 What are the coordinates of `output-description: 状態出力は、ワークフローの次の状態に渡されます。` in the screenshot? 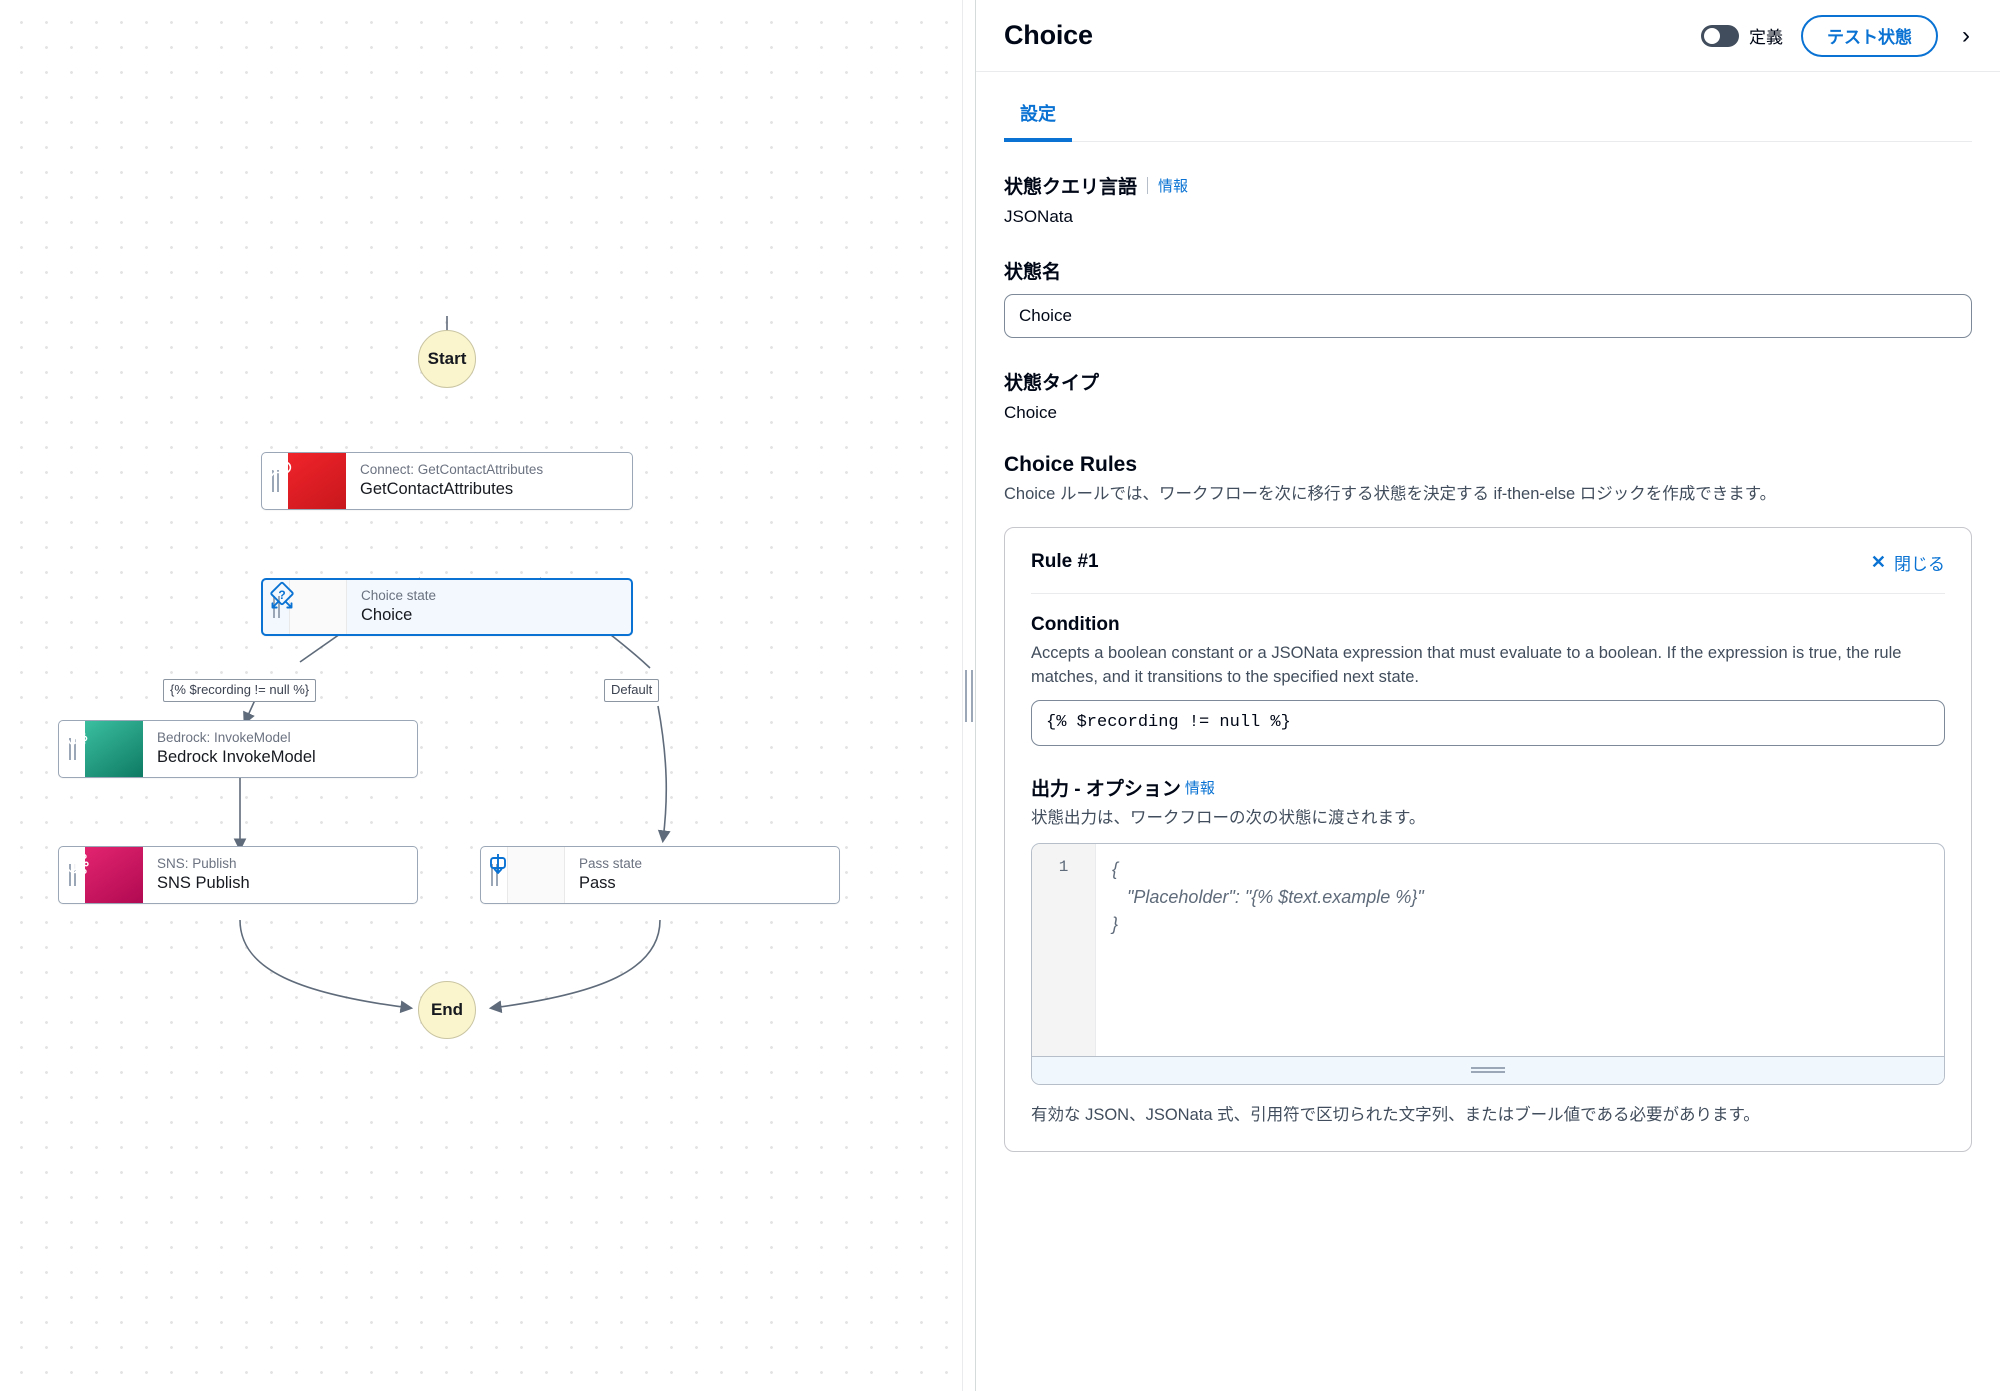 It's located at (1228, 817).